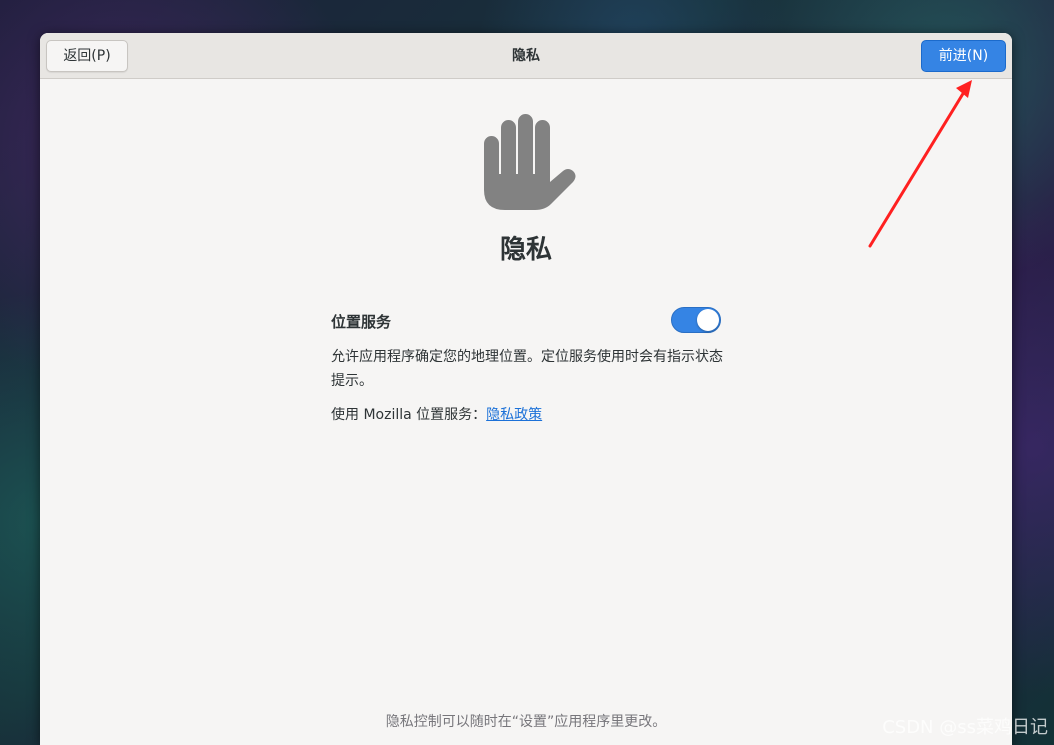 The height and width of the screenshot is (745, 1054). Describe the element at coordinates (708, 320) in the screenshot. I see `toggle-knob` at that location.